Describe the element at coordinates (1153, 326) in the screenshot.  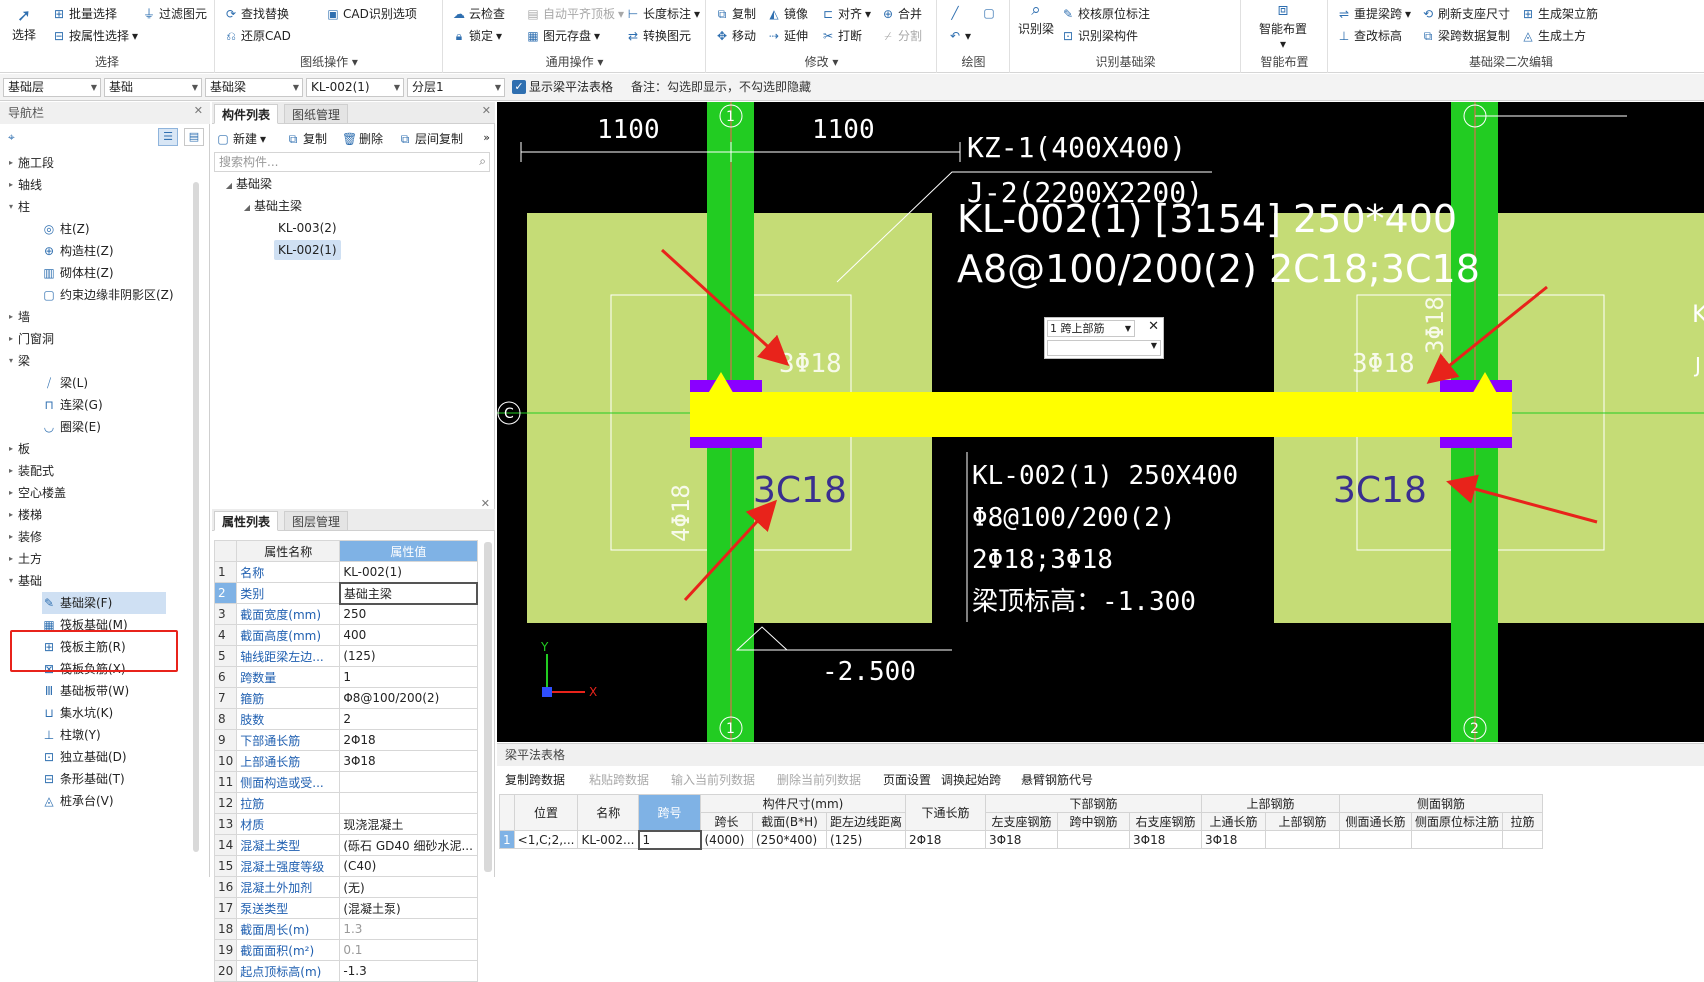
I see `popup-close-icon: ✕` at that location.